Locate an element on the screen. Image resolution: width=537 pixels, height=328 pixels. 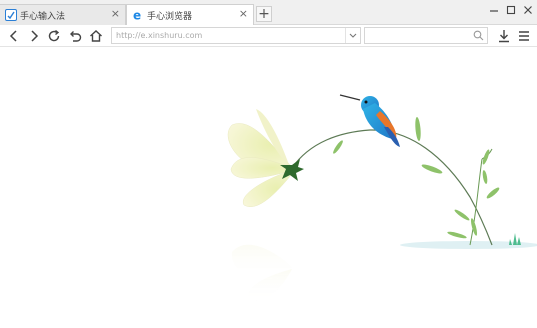
tab-input-method: 手心输入法 × is located at coordinates (63, 14).